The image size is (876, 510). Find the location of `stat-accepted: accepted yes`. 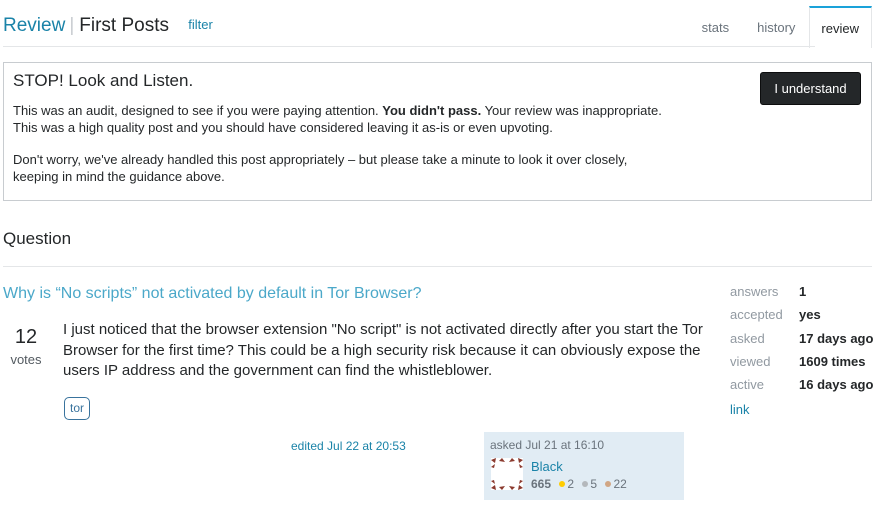

stat-accepted: accepted yes is located at coordinates (801, 314).